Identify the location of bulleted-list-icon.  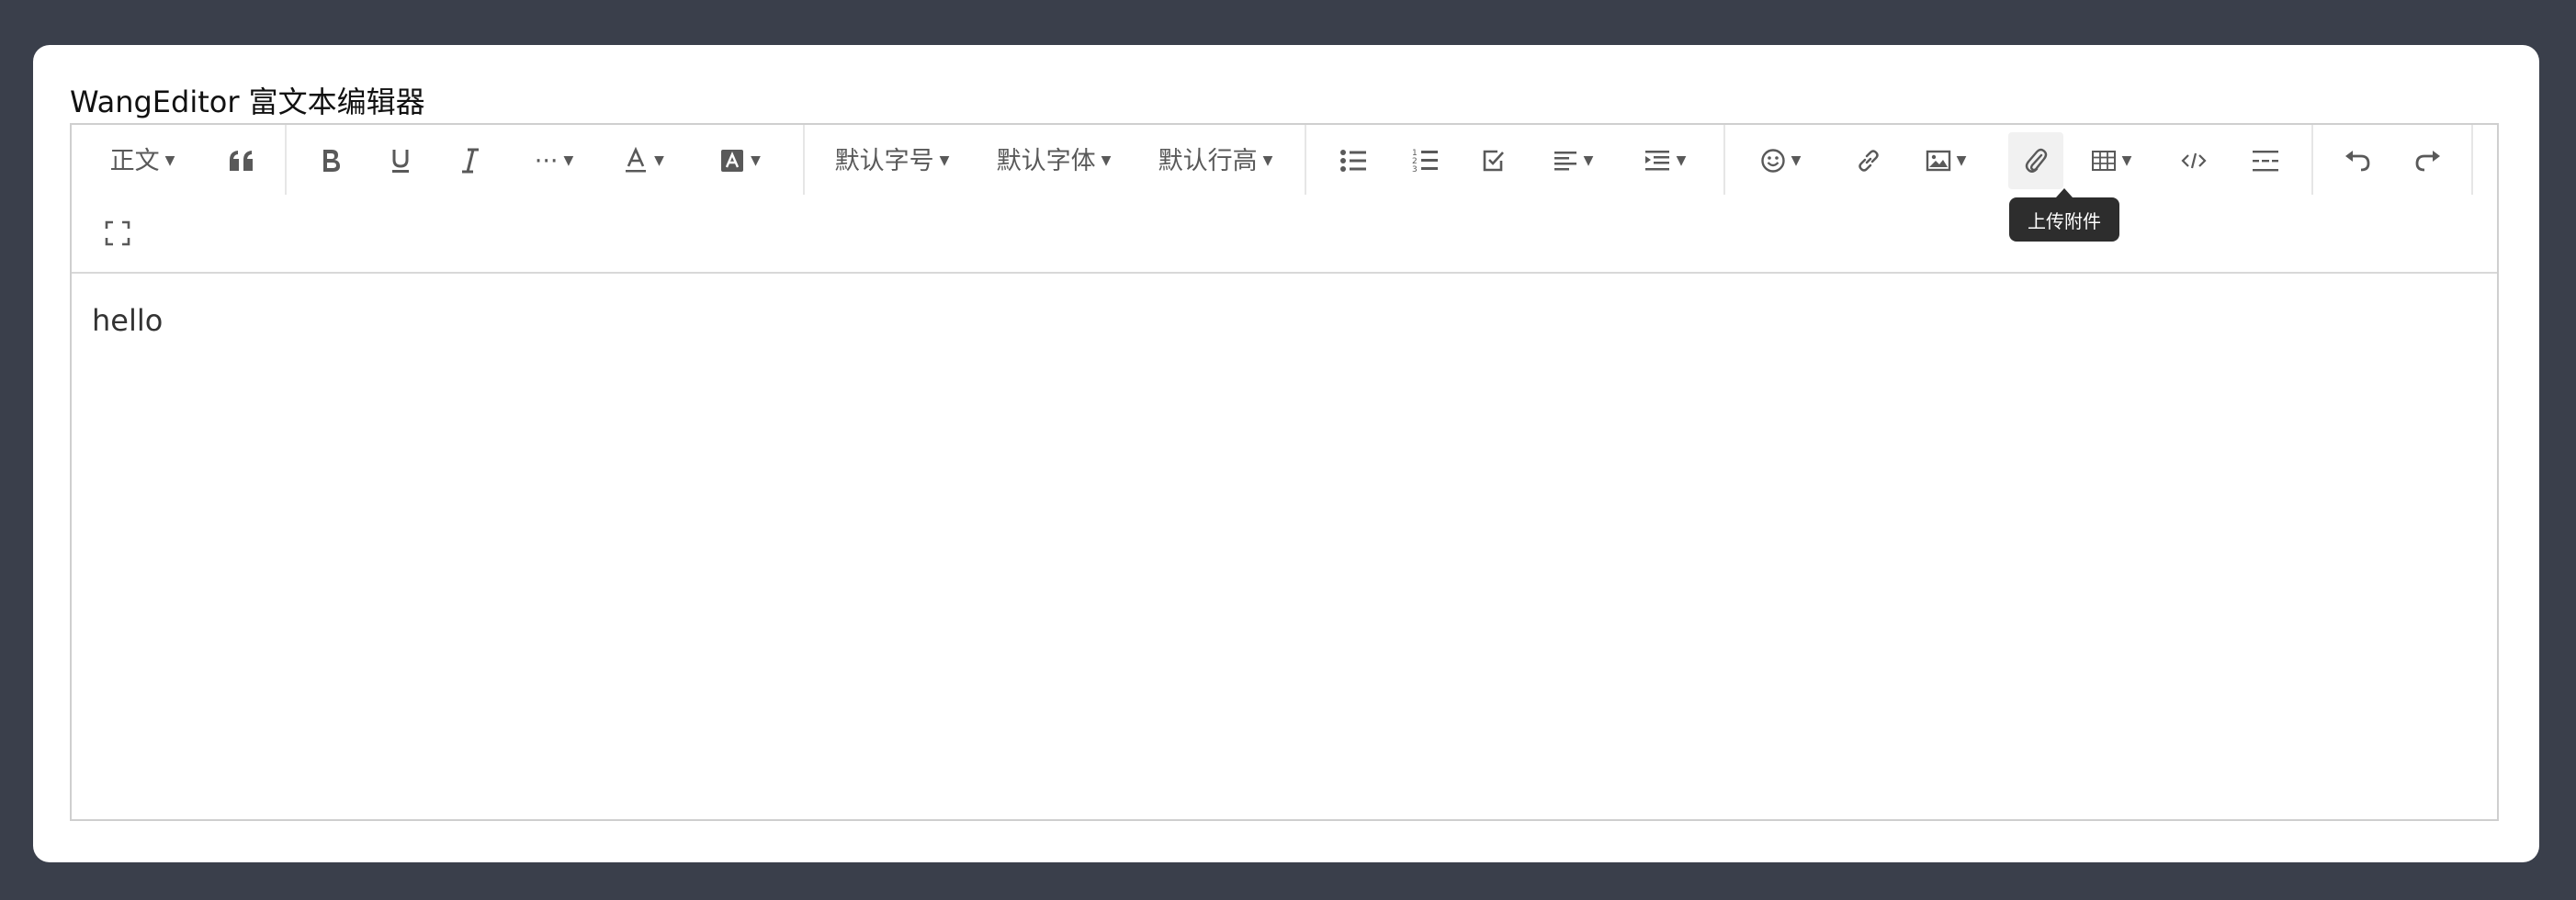
(1353, 161).